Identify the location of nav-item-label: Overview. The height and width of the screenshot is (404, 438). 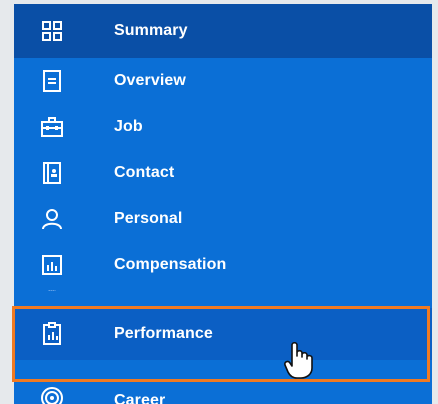
(150, 80).